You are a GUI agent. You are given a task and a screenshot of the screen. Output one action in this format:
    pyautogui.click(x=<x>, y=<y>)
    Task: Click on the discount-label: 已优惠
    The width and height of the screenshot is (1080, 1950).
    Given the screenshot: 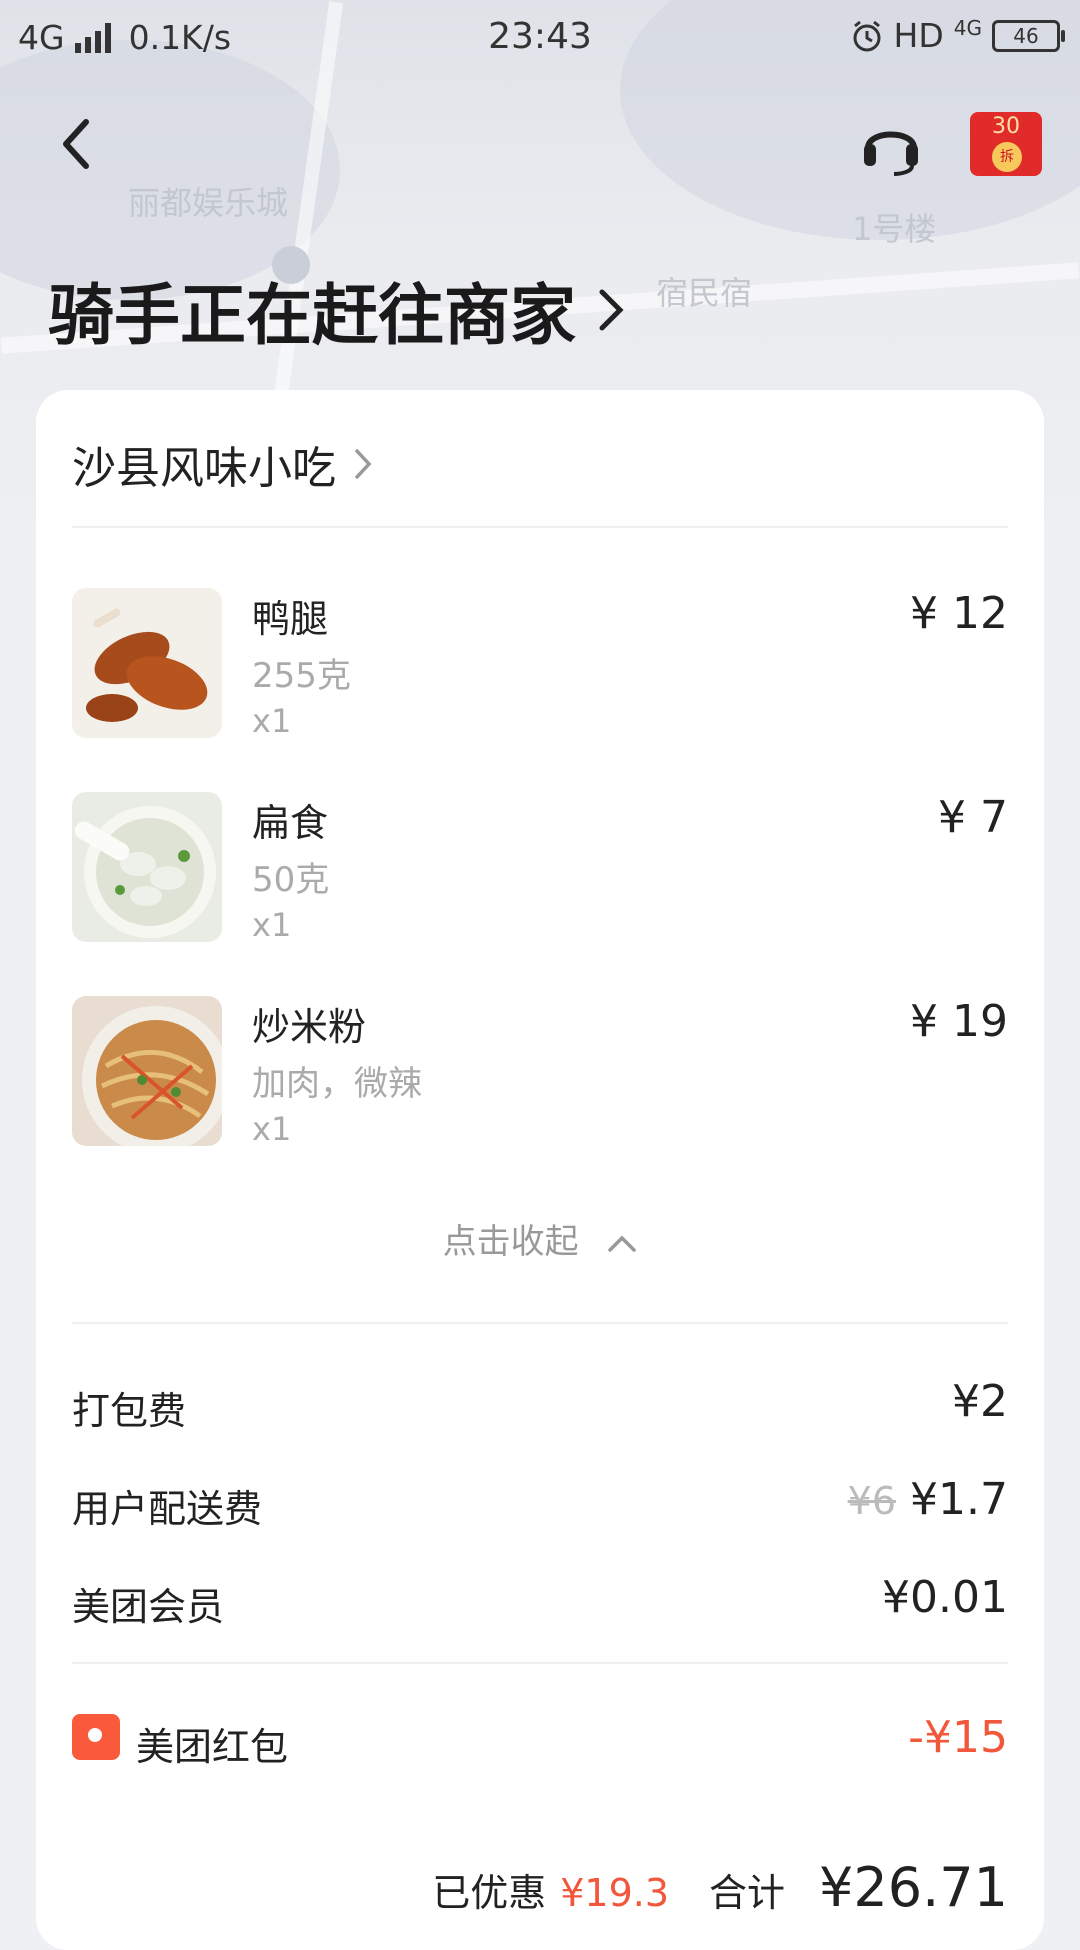 What is the action you would take?
    pyautogui.click(x=489, y=1893)
    